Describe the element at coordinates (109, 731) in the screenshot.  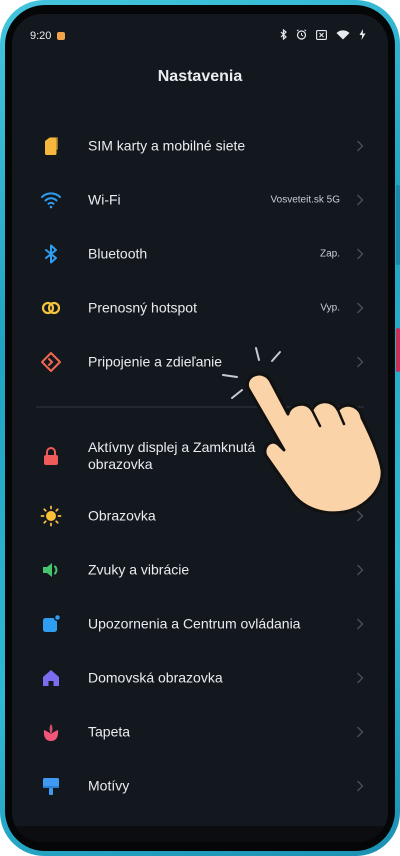
I see `settings-item-label: Tapeta` at that location.